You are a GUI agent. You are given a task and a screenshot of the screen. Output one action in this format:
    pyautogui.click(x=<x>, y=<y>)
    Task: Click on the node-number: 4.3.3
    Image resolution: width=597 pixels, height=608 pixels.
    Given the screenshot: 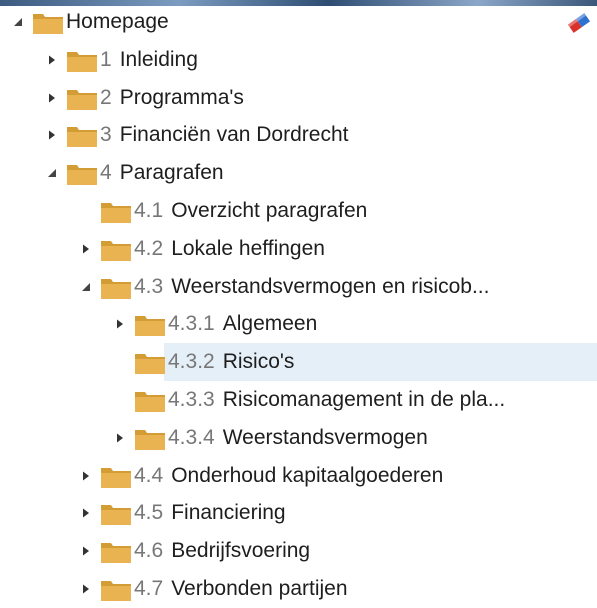 What is the action you would take?
    pyautogui.click(x=191, y=399)
    